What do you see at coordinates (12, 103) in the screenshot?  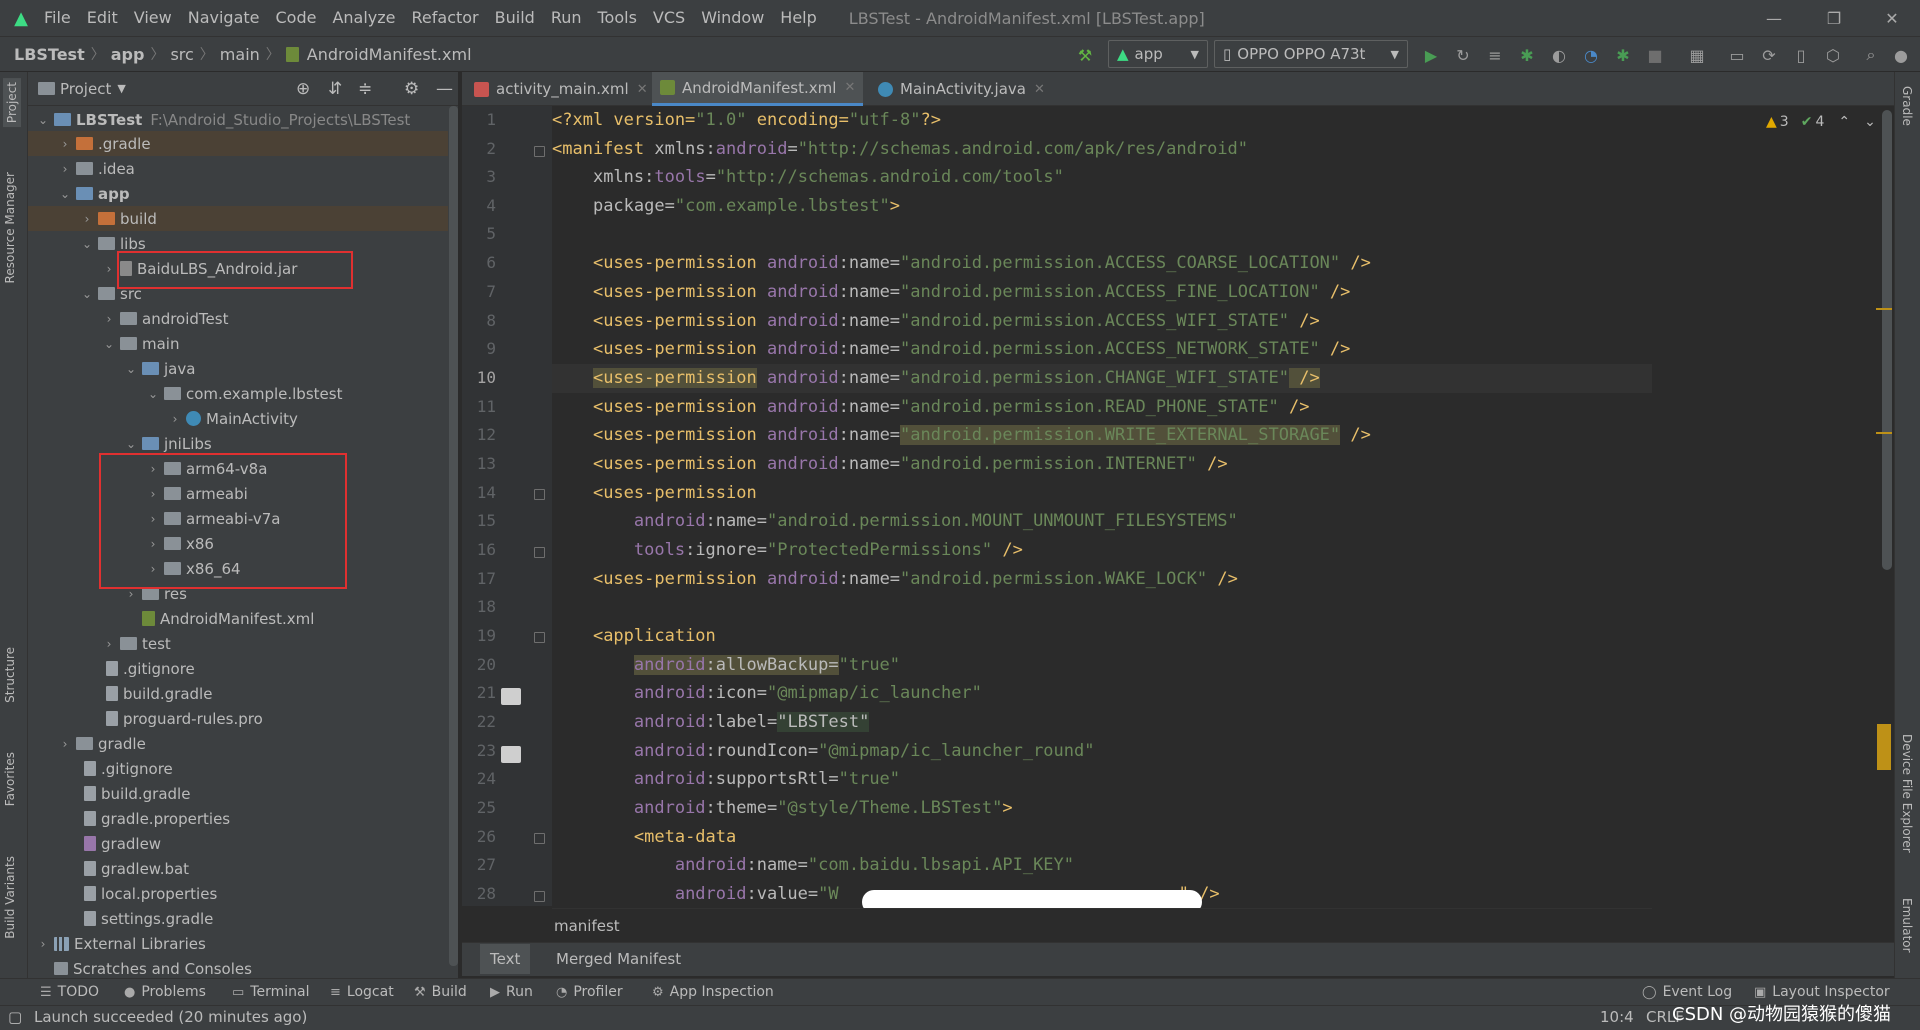 I see `tab-project: Project` at bounding box center [12, 103].